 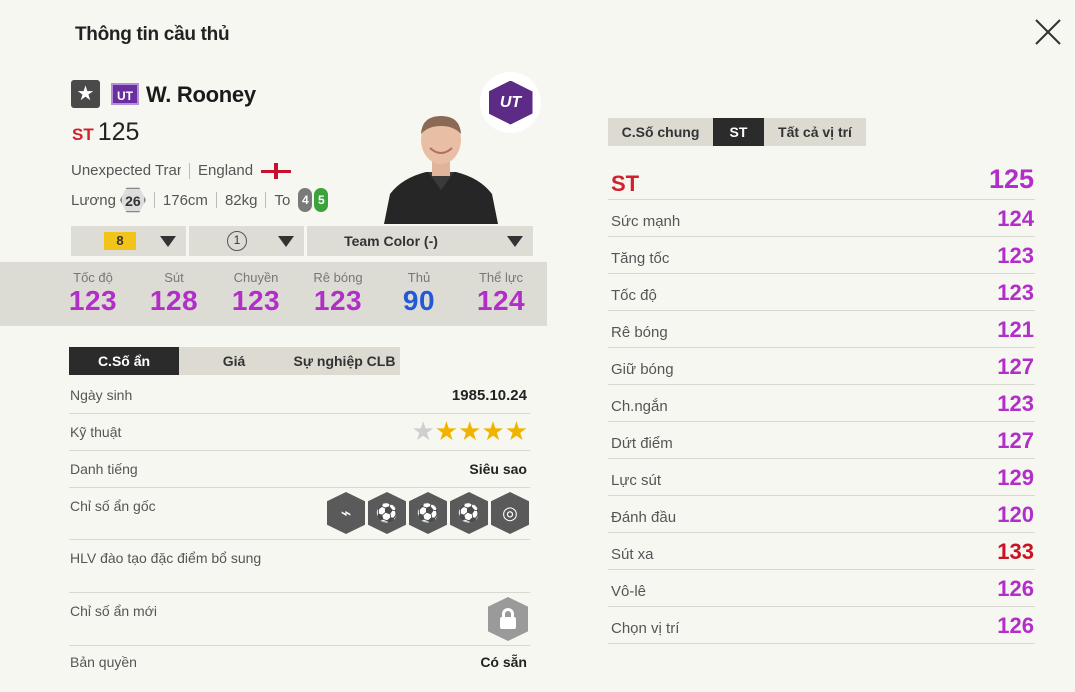 I want to click on right-foot-value: 5, so click(x=321, y=200).